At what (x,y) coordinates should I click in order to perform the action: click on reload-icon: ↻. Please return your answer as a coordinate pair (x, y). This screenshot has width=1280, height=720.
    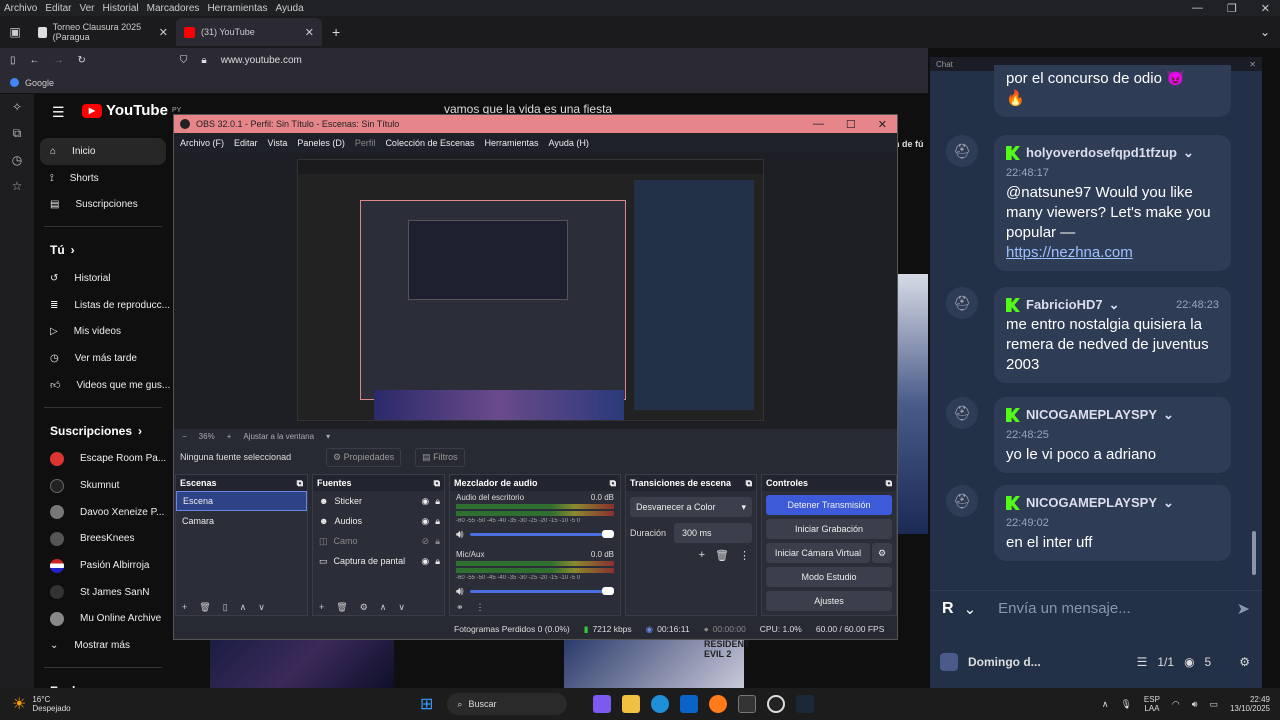
    Looking at the image, I should click on (82, 60).